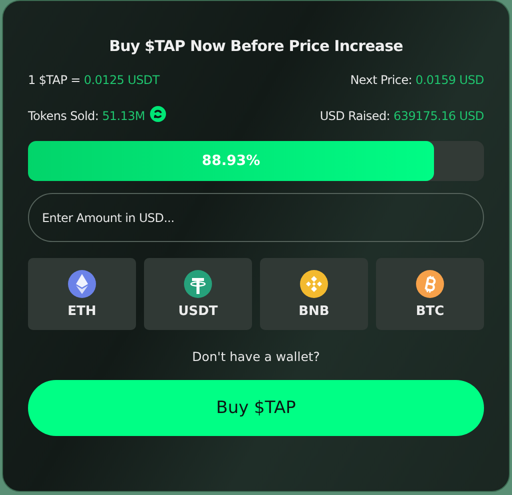  I want to click on currency-button: BNB, so click(314, 294).